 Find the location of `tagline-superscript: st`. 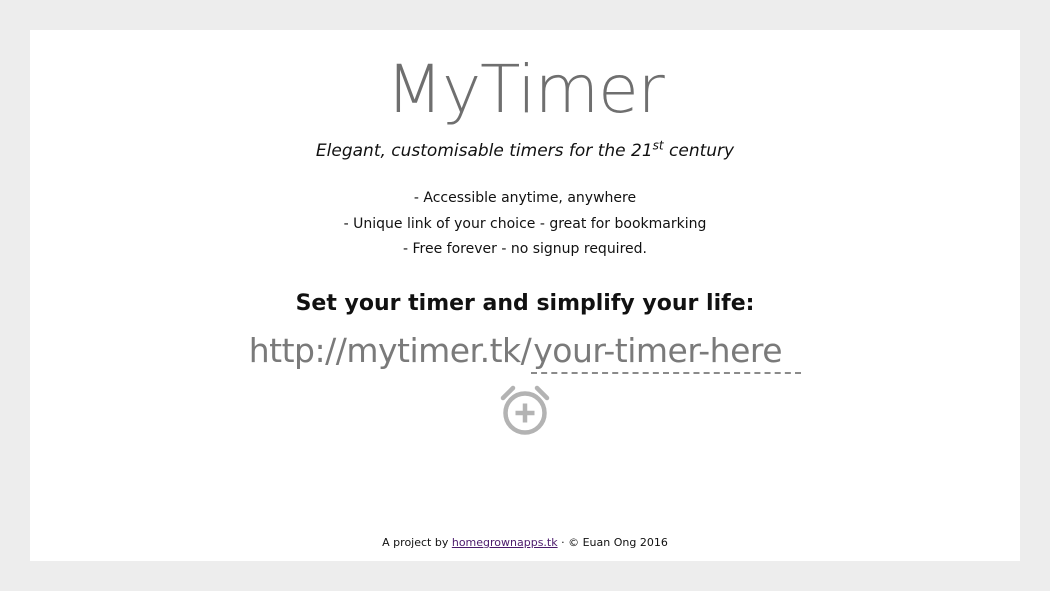

tagline-superscript: st is located at coordinates (658, 145).